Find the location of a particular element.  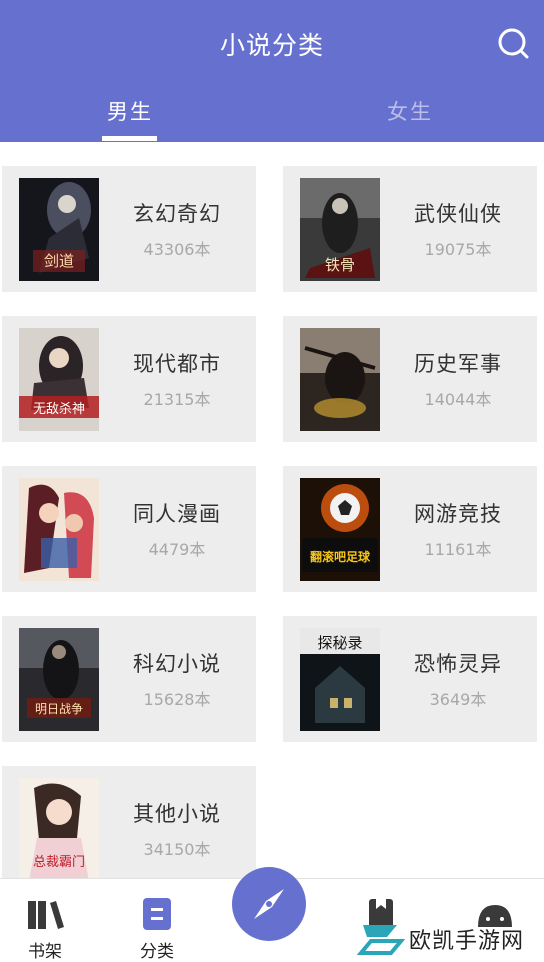

category-count: 43306本 is located at coordinates (177, 249).